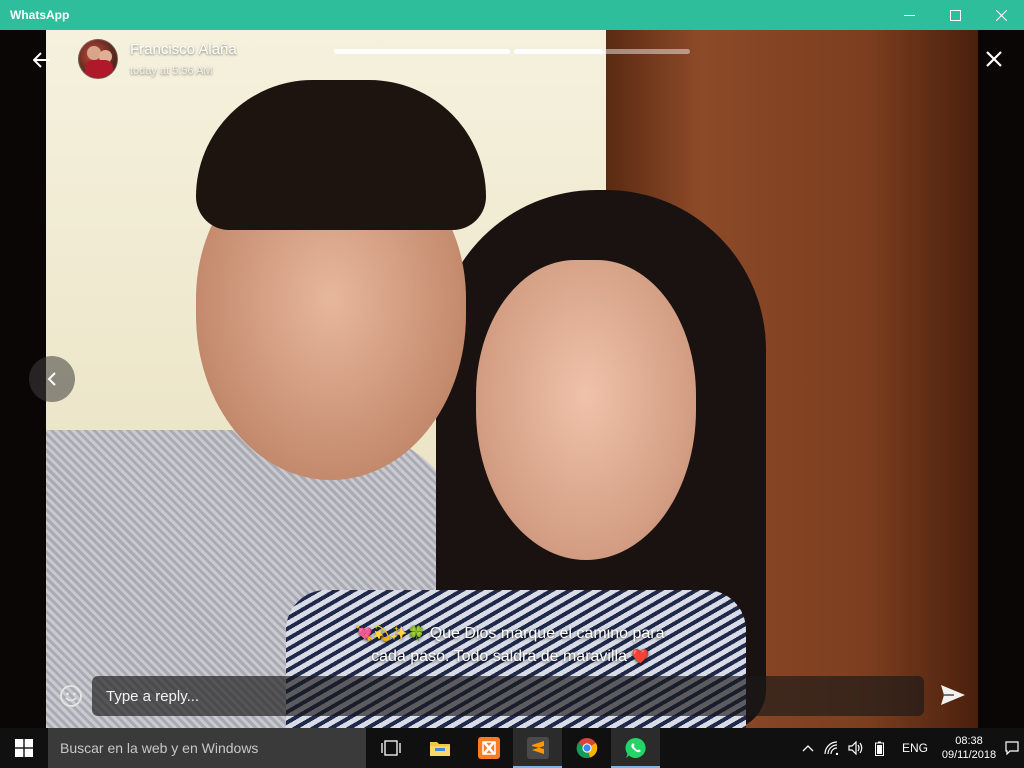 This screenshot has width=1024, height=768. I want to click on chevron-left-icon, so click(51, 379).